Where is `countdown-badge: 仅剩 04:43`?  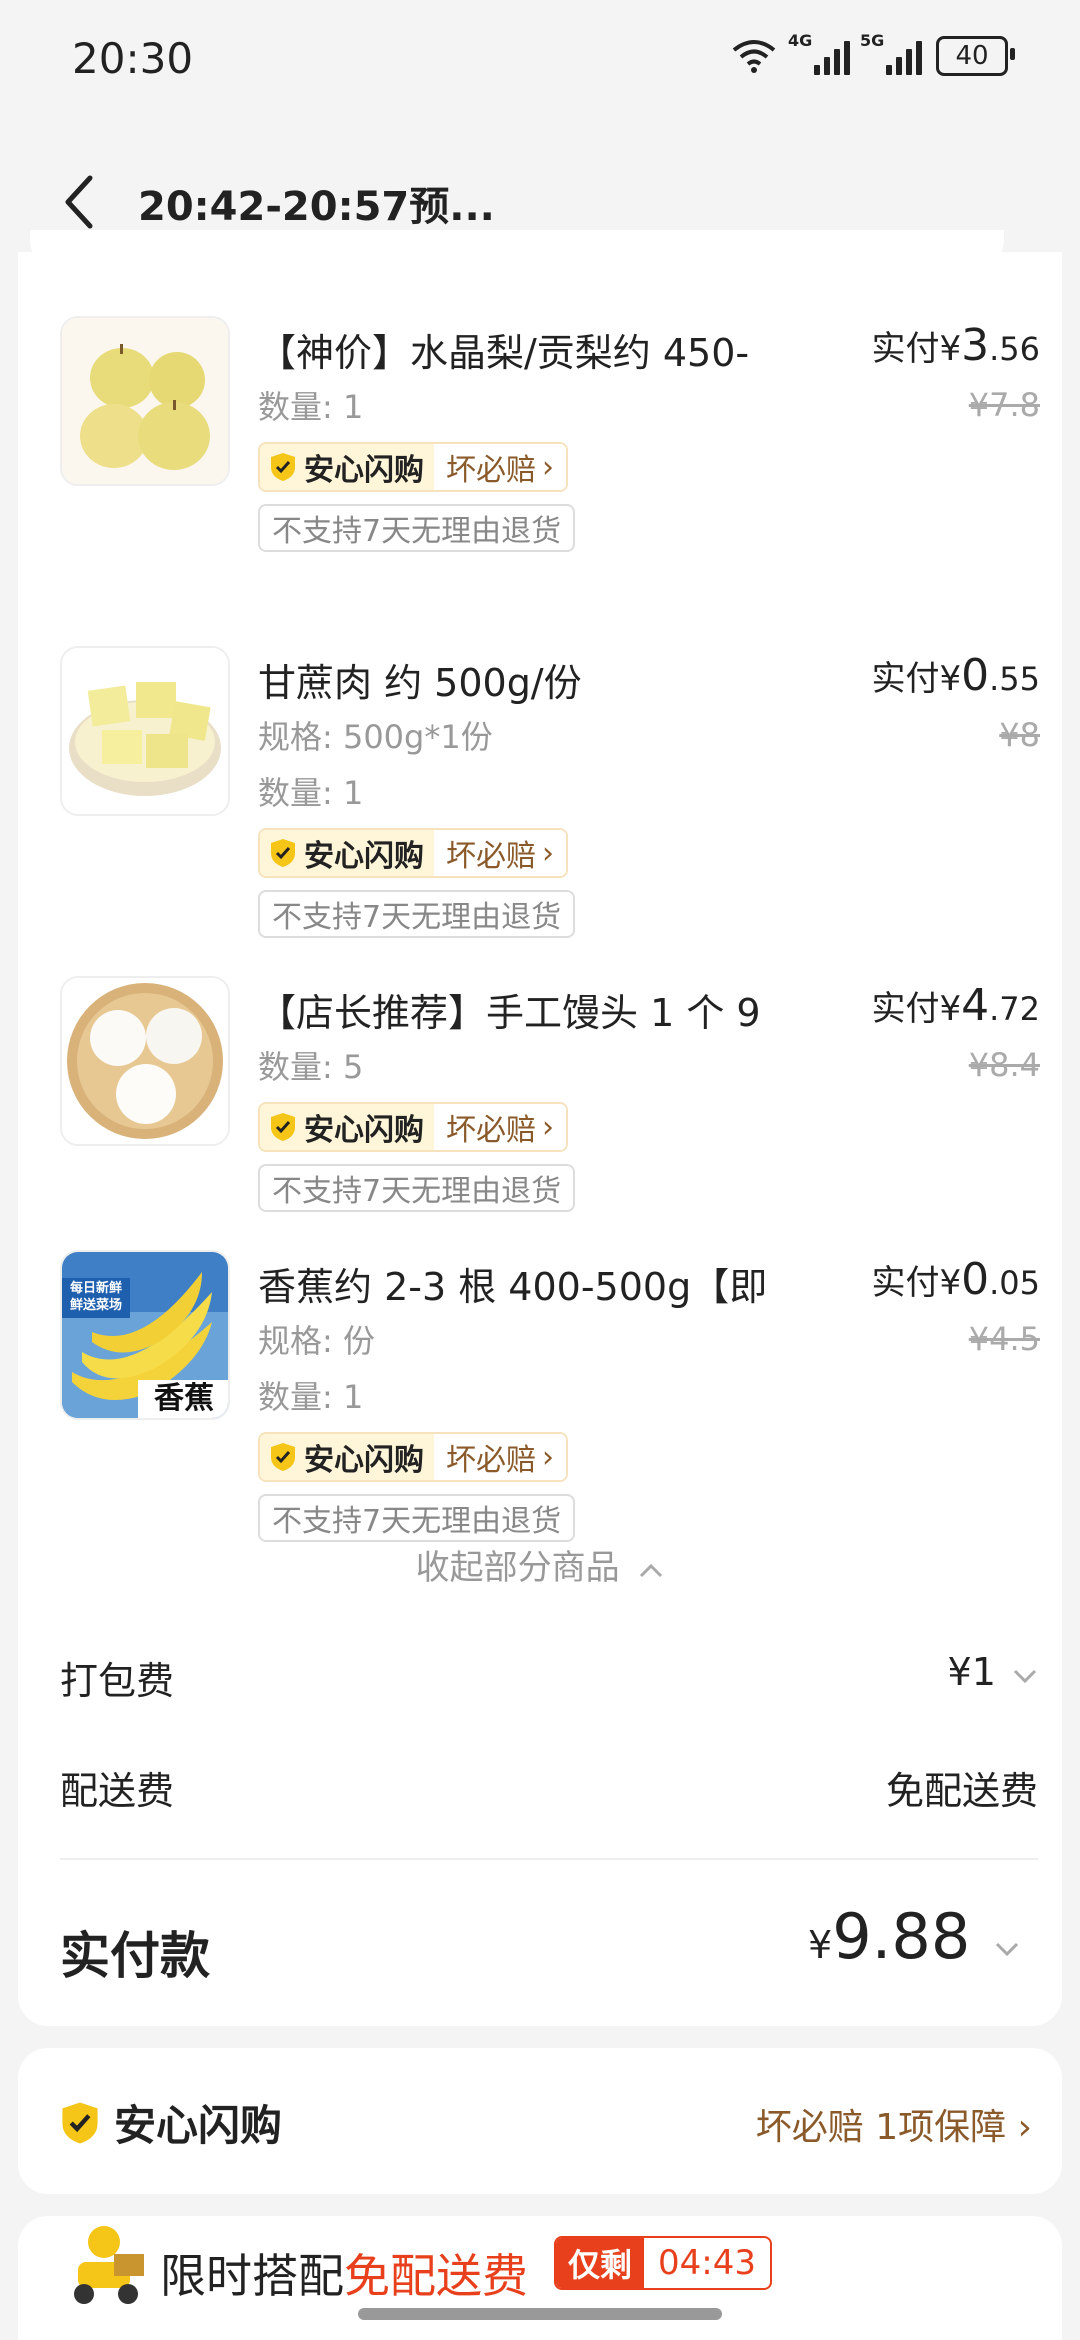 countdown-badge: 仅剩 04:43 is located at coordinates (663, 2263).